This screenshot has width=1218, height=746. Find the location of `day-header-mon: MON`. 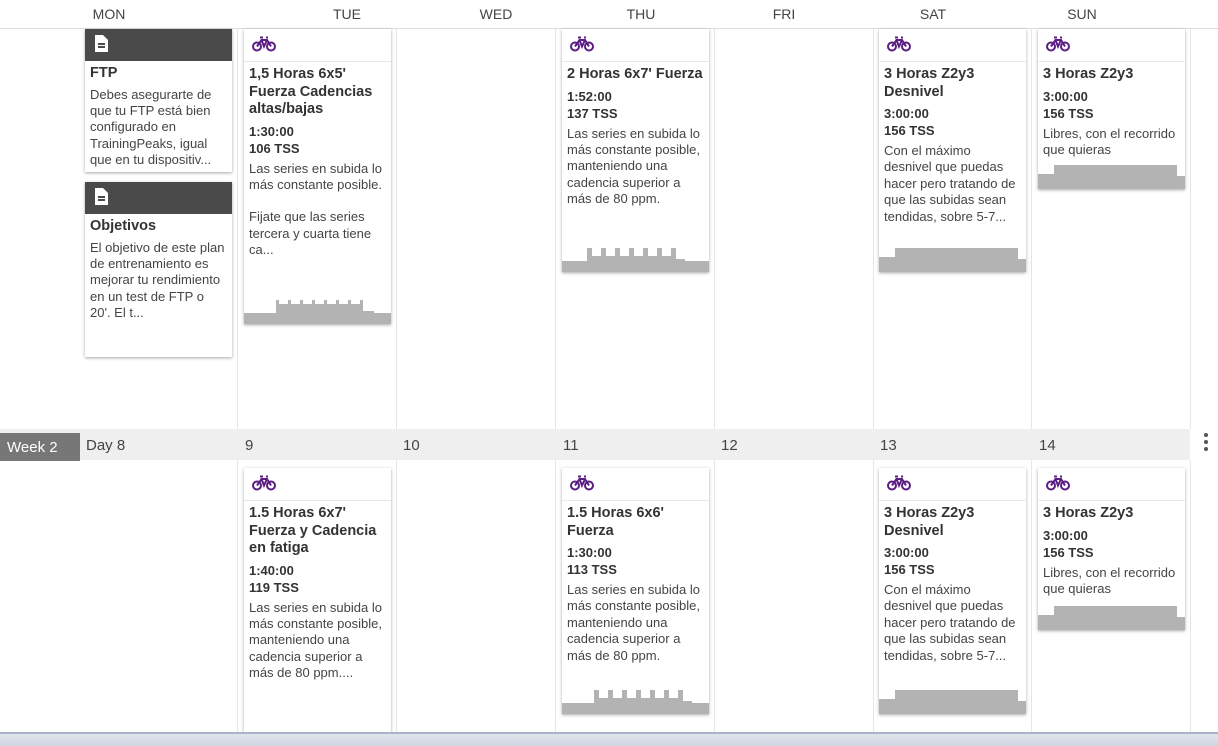

day-header-mon: MON is located at coordinates (109, 14).